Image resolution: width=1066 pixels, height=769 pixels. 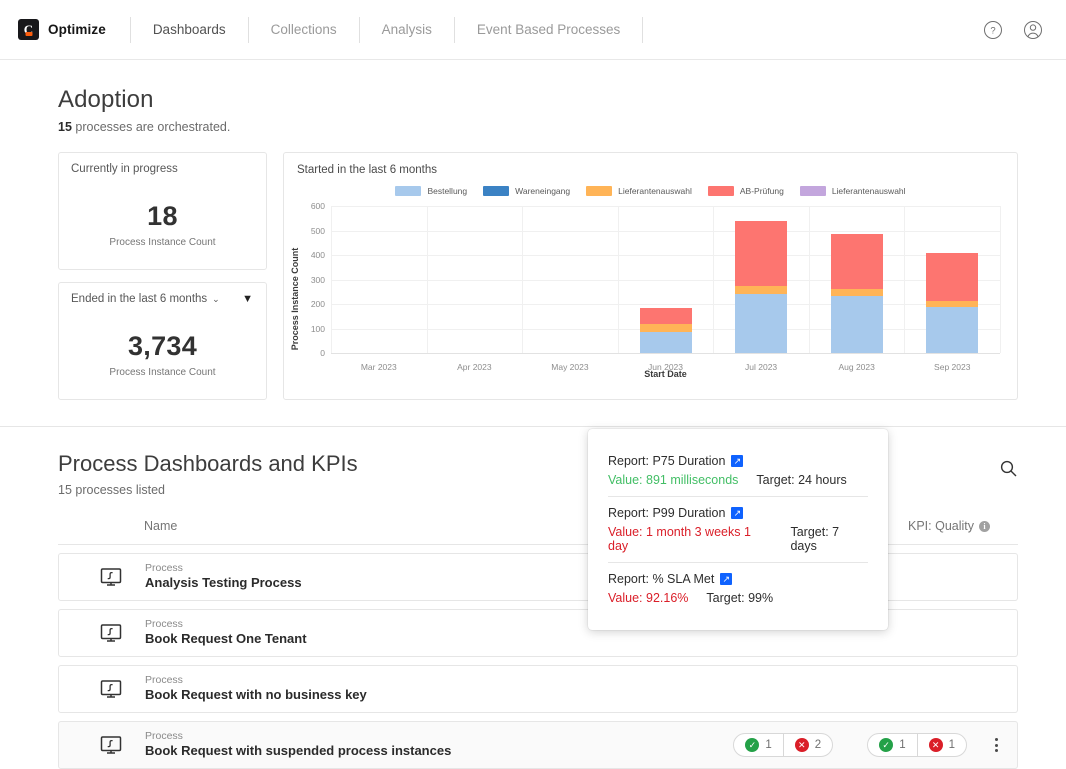 I want to click on legend-item-4: Lieferantenauswahl, so click(x=852, y=191).